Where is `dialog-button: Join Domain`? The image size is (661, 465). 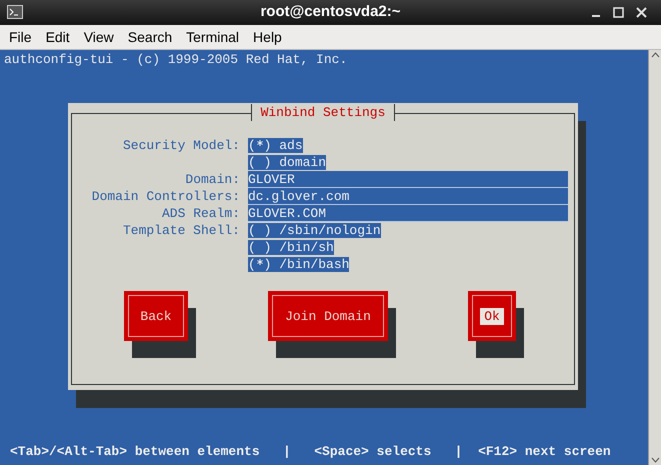
dialog-button: Join Domain is located at coordinates (328, 316).